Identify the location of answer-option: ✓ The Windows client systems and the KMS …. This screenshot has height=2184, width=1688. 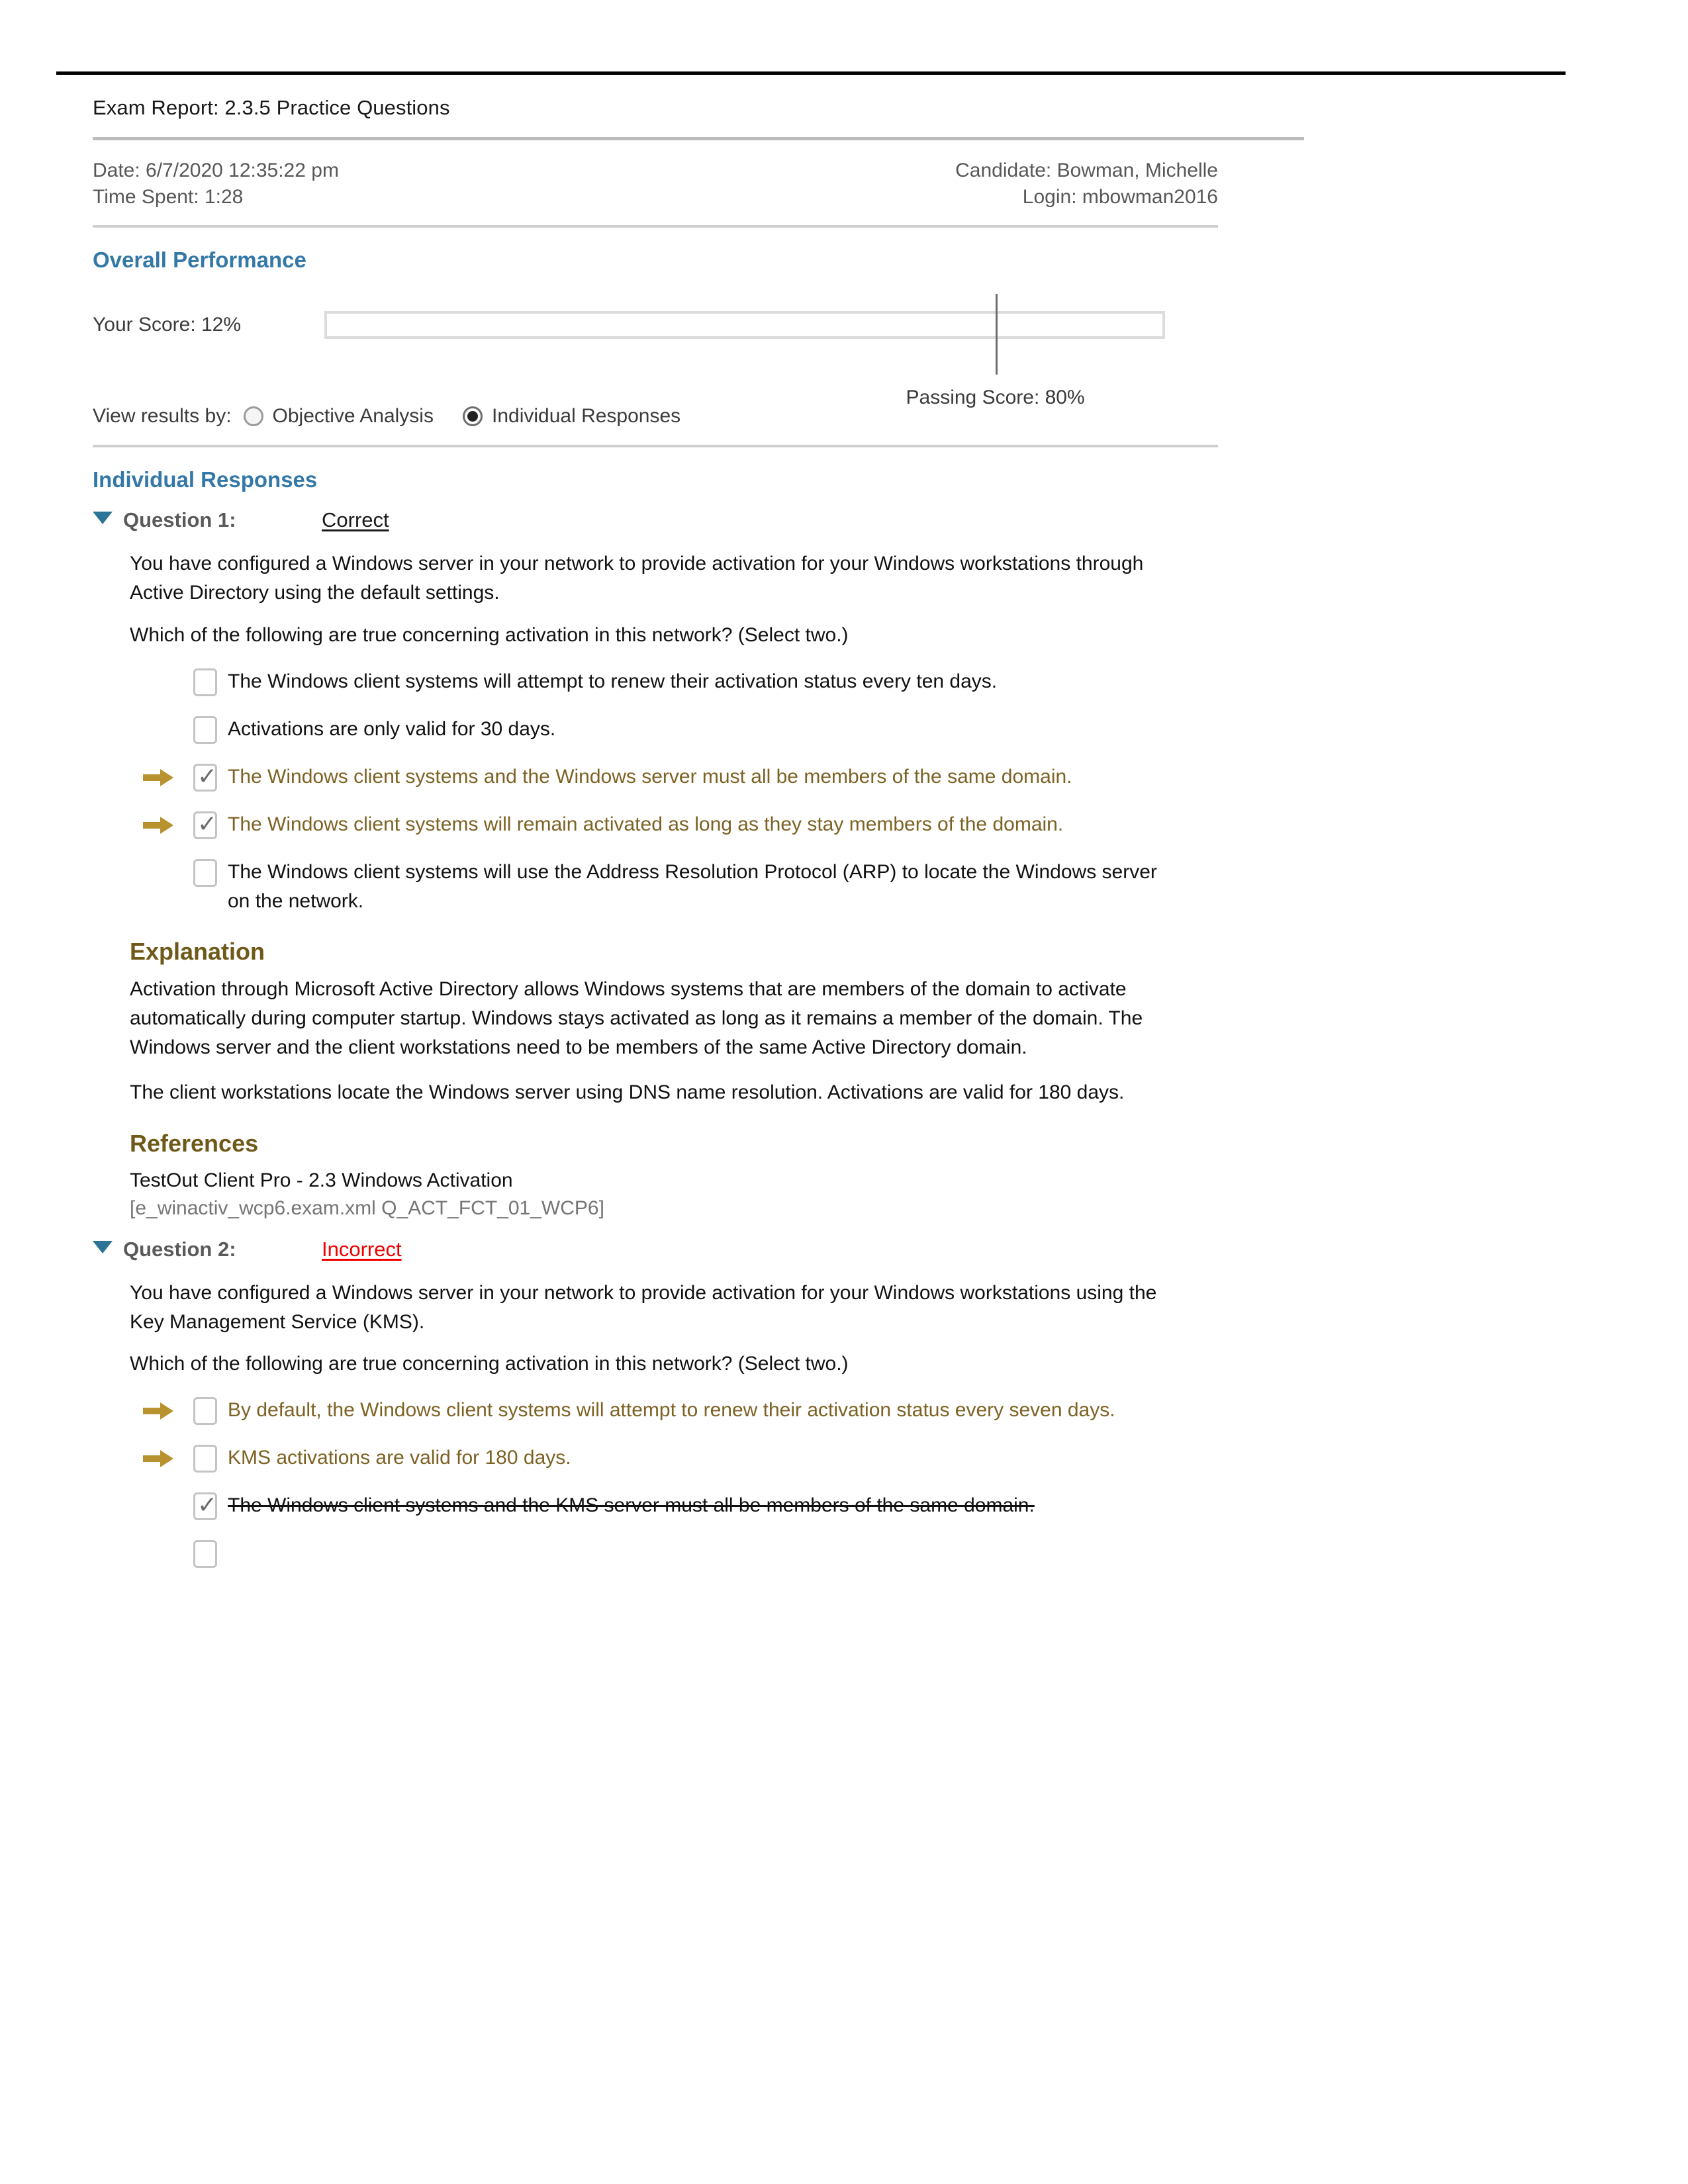
(763, 1506).